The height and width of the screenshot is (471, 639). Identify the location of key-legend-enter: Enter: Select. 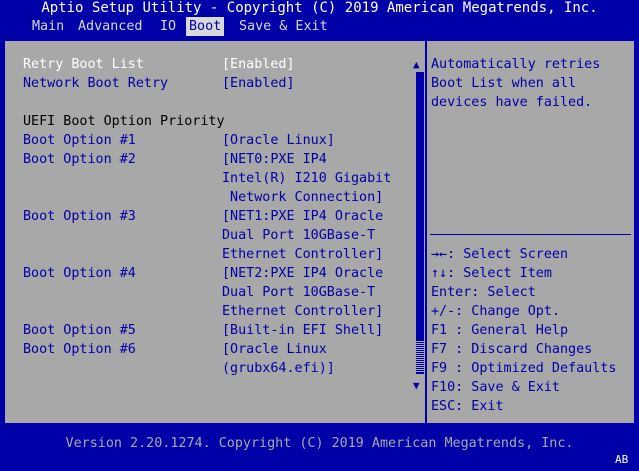
(483, 292).